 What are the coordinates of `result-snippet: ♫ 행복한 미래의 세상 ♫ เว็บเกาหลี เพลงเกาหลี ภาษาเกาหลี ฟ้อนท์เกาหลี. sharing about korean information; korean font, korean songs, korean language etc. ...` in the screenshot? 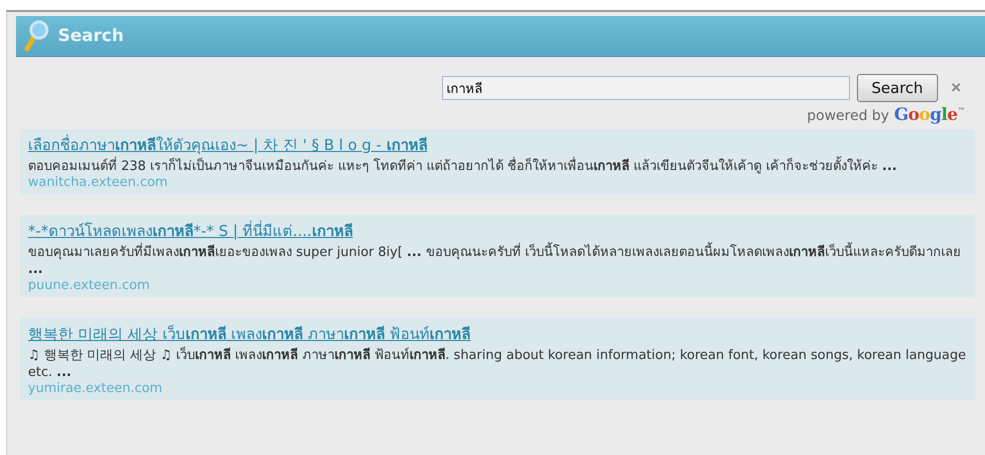 It's located at (497, 364).